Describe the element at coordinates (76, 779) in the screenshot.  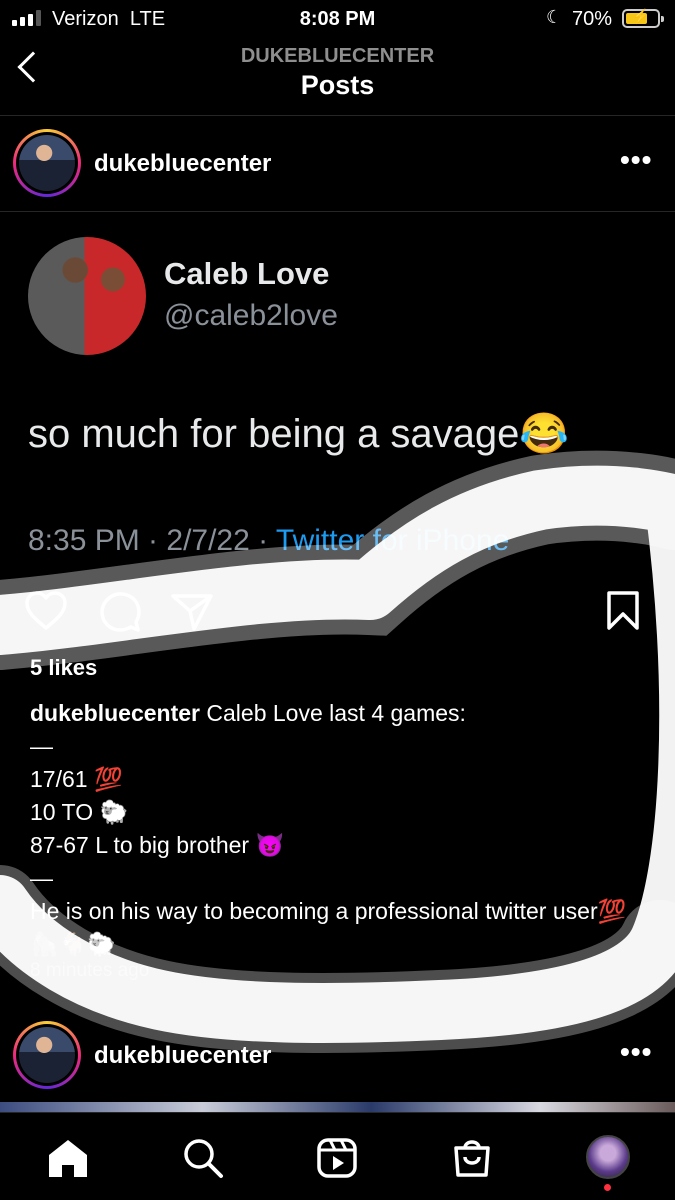
I see `caption-line: 17/61 💯` at that location.